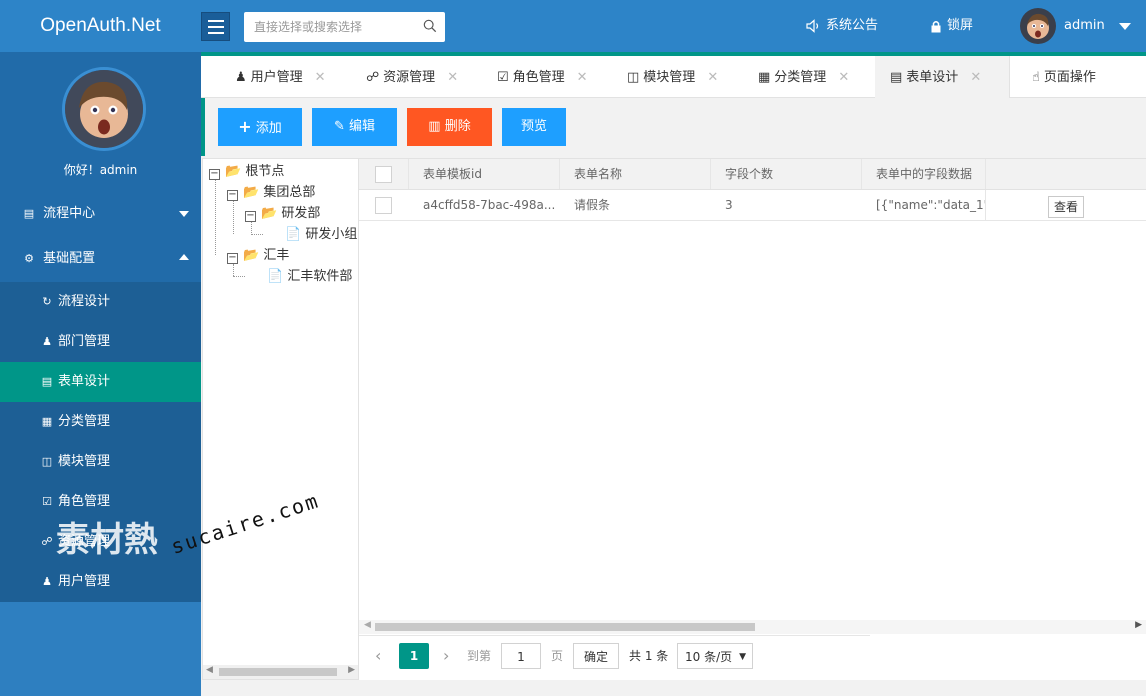  I want to click on notice-link: 系统公告, so click(842, 26).